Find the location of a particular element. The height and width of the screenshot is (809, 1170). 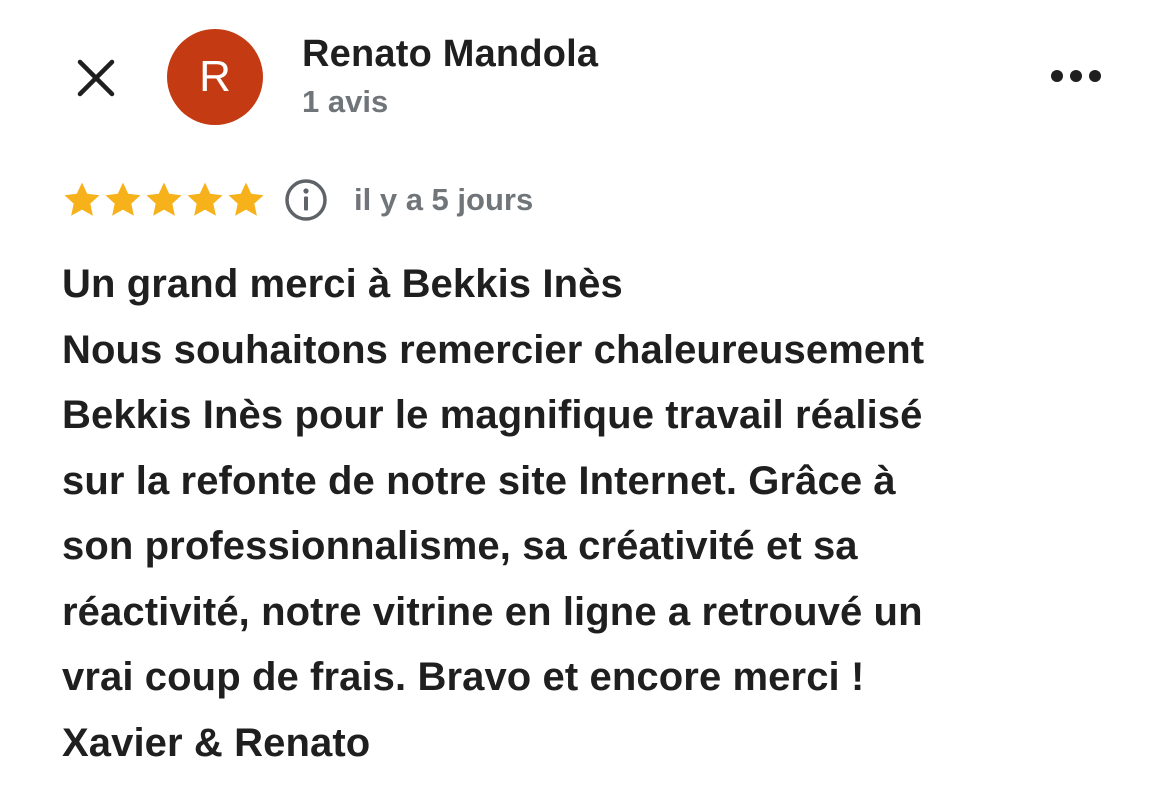

more-options-icon is located at coordinates (1076, 76).